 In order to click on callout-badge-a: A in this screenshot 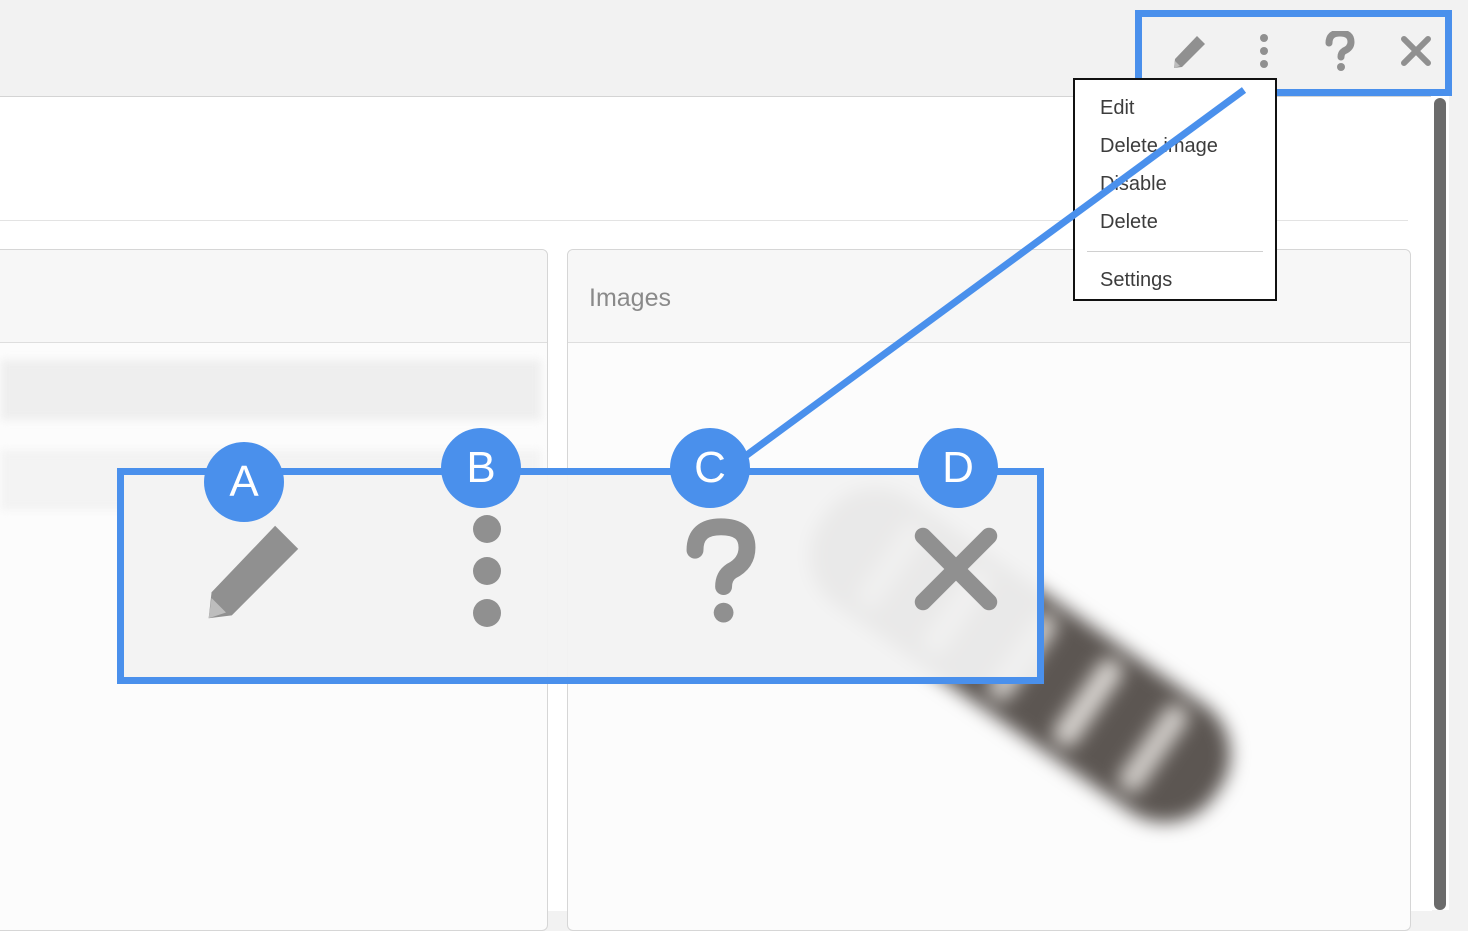, I will do `click(244, 482)`.